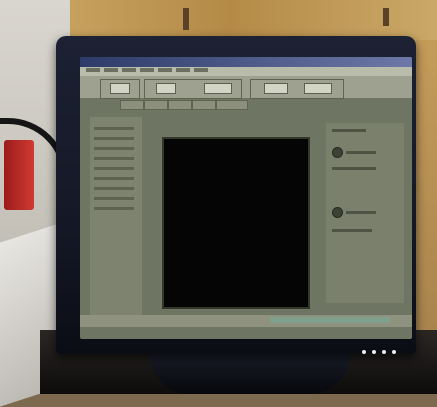  What do you see at coordinates (330, 320) in the screenshot?
I see `status-indicator` at bounding box center [330, 320].